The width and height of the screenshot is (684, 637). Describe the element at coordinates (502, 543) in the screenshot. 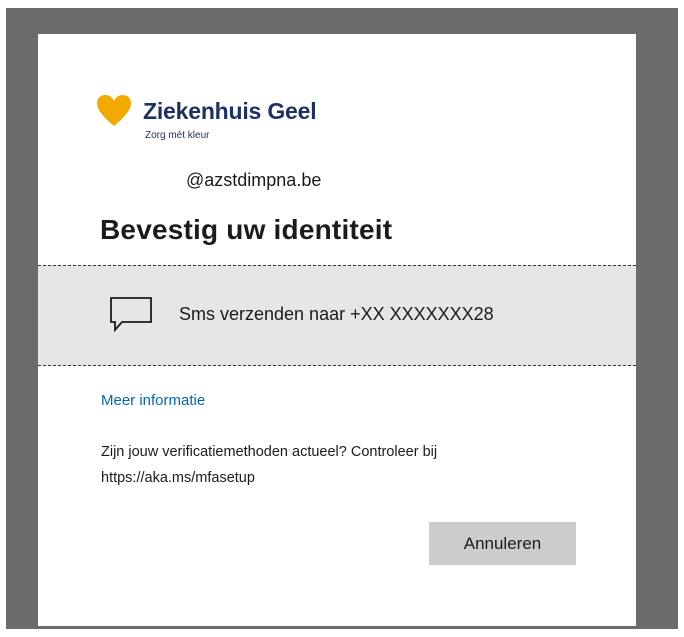

I see `cancel-button: Annuleren` at that location.